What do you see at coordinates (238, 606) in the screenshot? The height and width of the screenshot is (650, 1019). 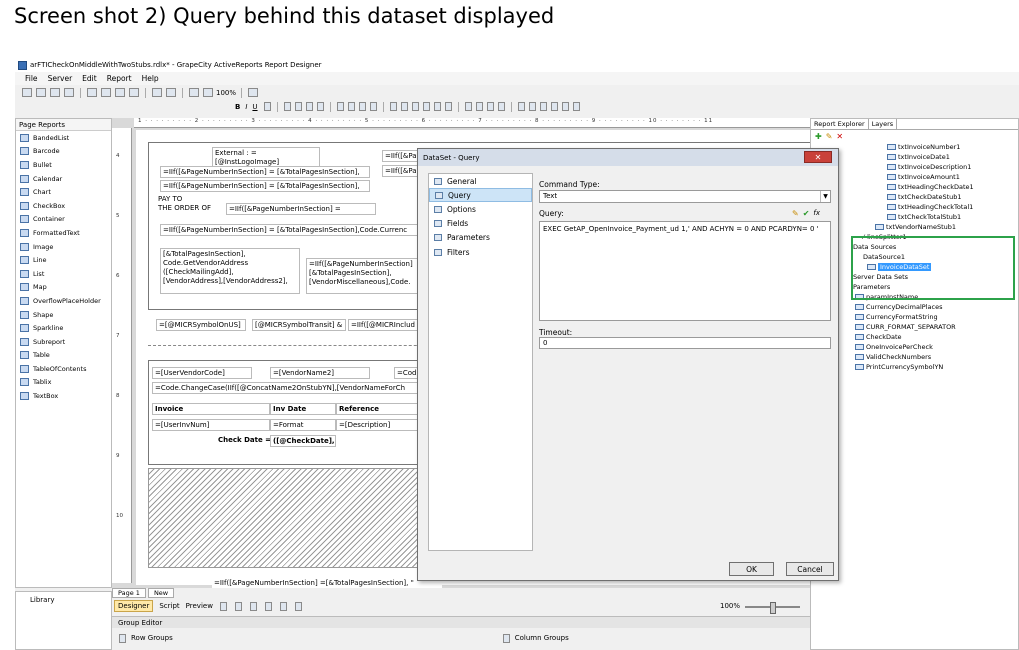 I see `view-icon` at bounding box center [238, 606].